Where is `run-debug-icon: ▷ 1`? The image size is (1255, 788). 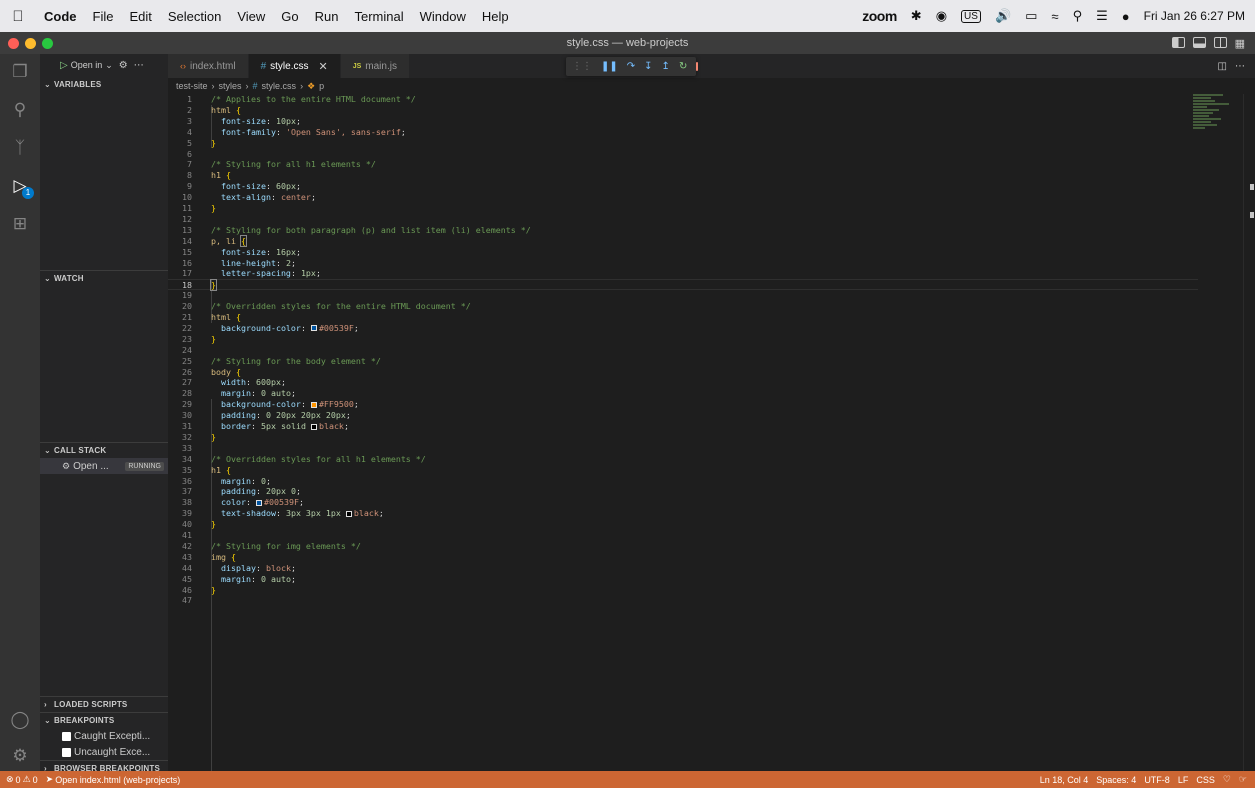 run-debug-icon: ▷ 1 is located at coordinates (20, 186).